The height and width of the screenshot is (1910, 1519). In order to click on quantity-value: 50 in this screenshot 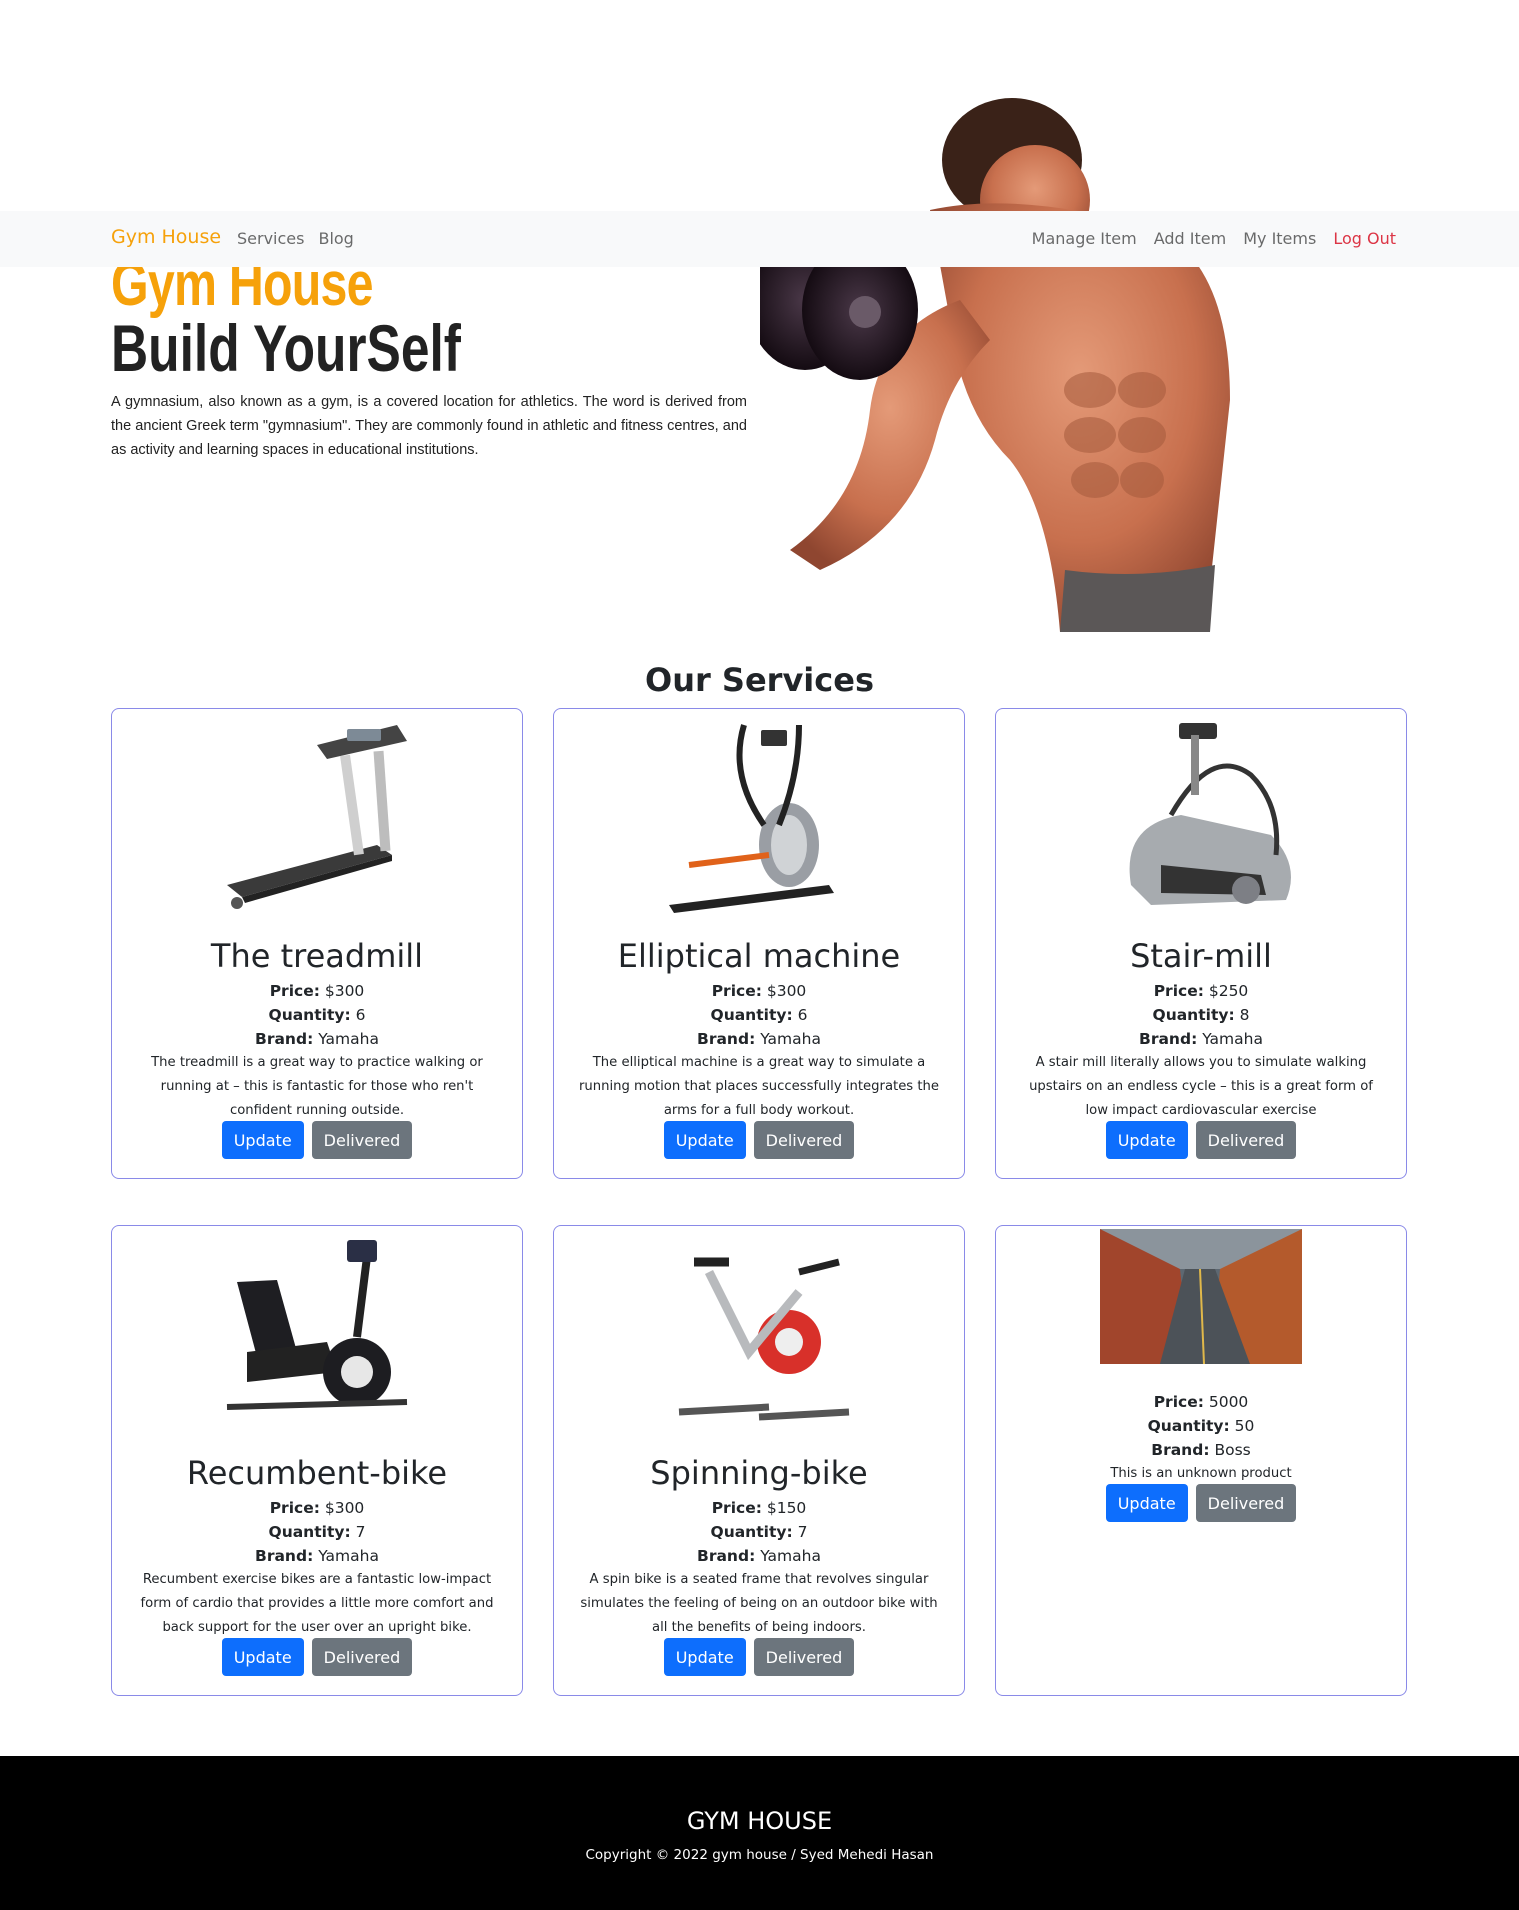, I will do `click(1244, 1426)`.